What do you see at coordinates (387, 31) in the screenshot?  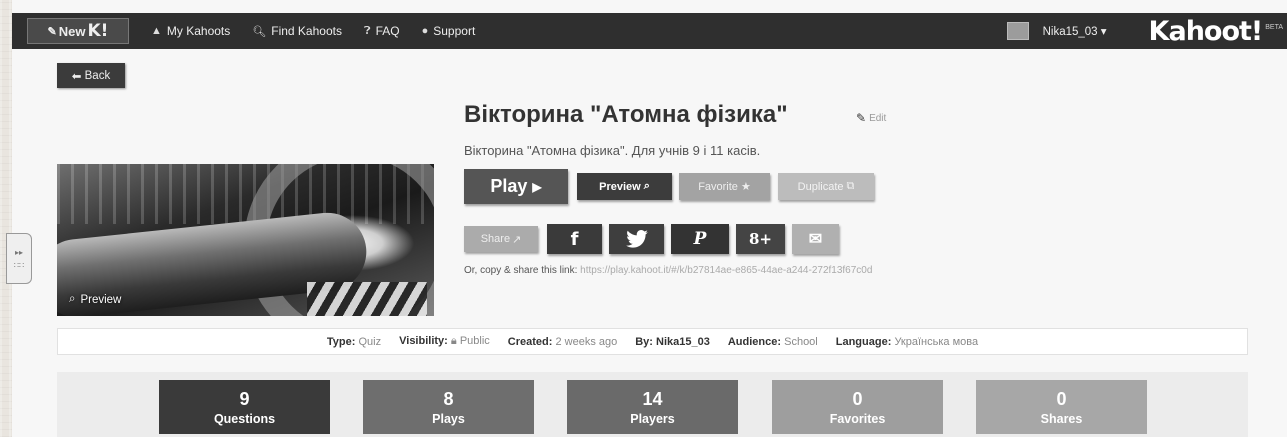 I see `nav-faq-label: FAQ` at bounding box center [387, 31].